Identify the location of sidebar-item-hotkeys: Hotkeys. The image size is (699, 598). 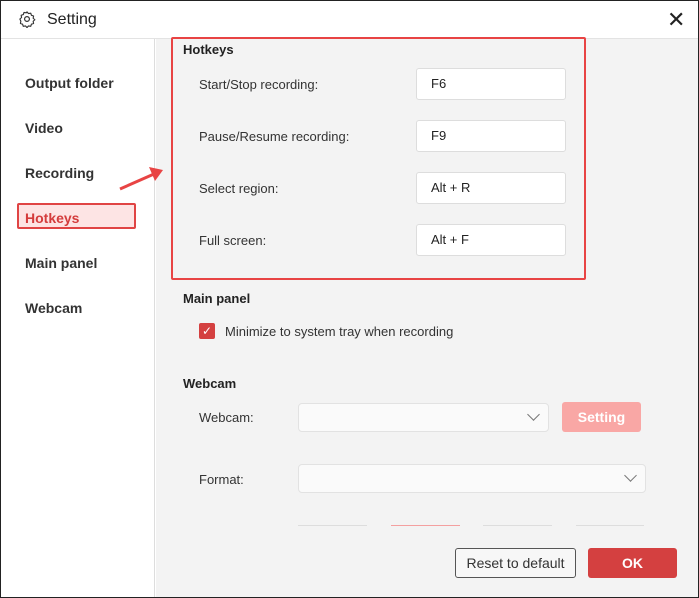
(52, 218).